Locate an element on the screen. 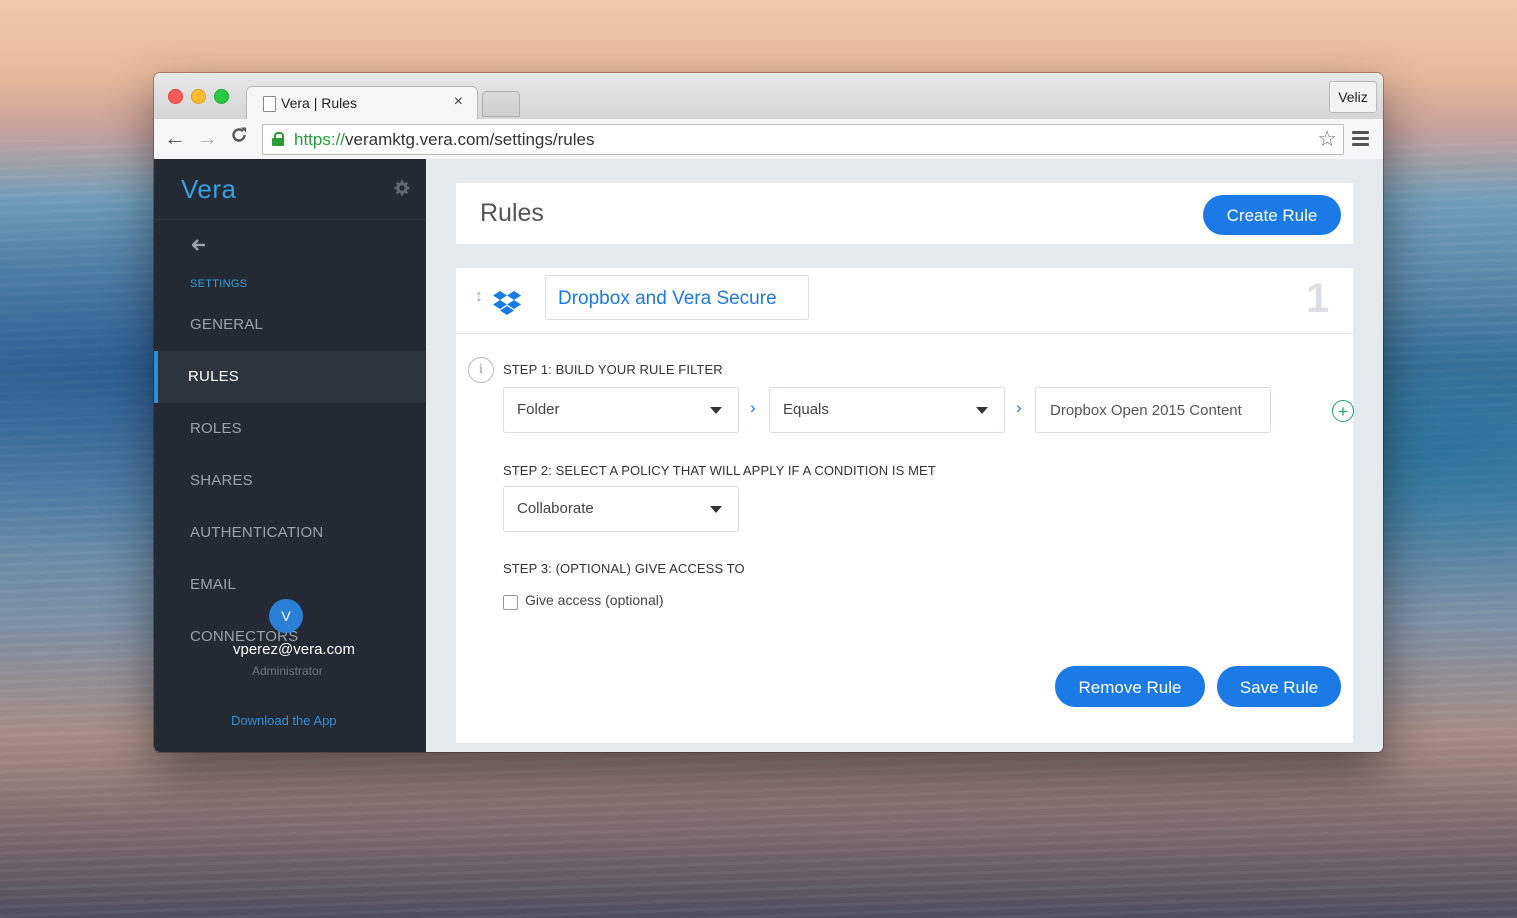  tab-bar: Vera | Rules × Veliz is located at coordinates (768, 96).